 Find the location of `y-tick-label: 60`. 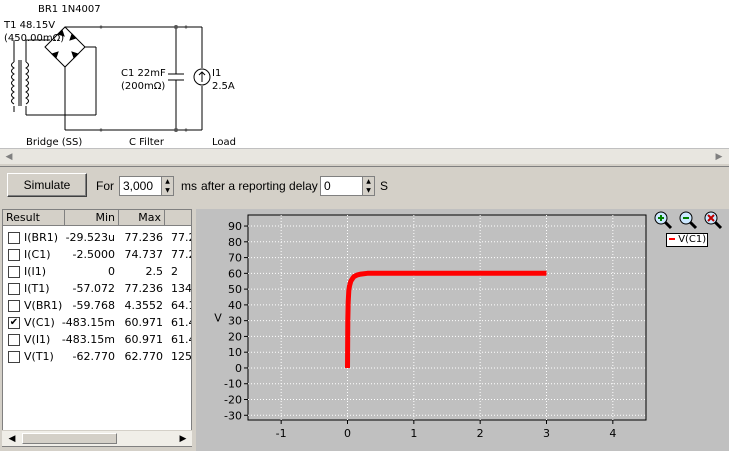

y-tick-label: 60 is located at coordinates (235, 273).